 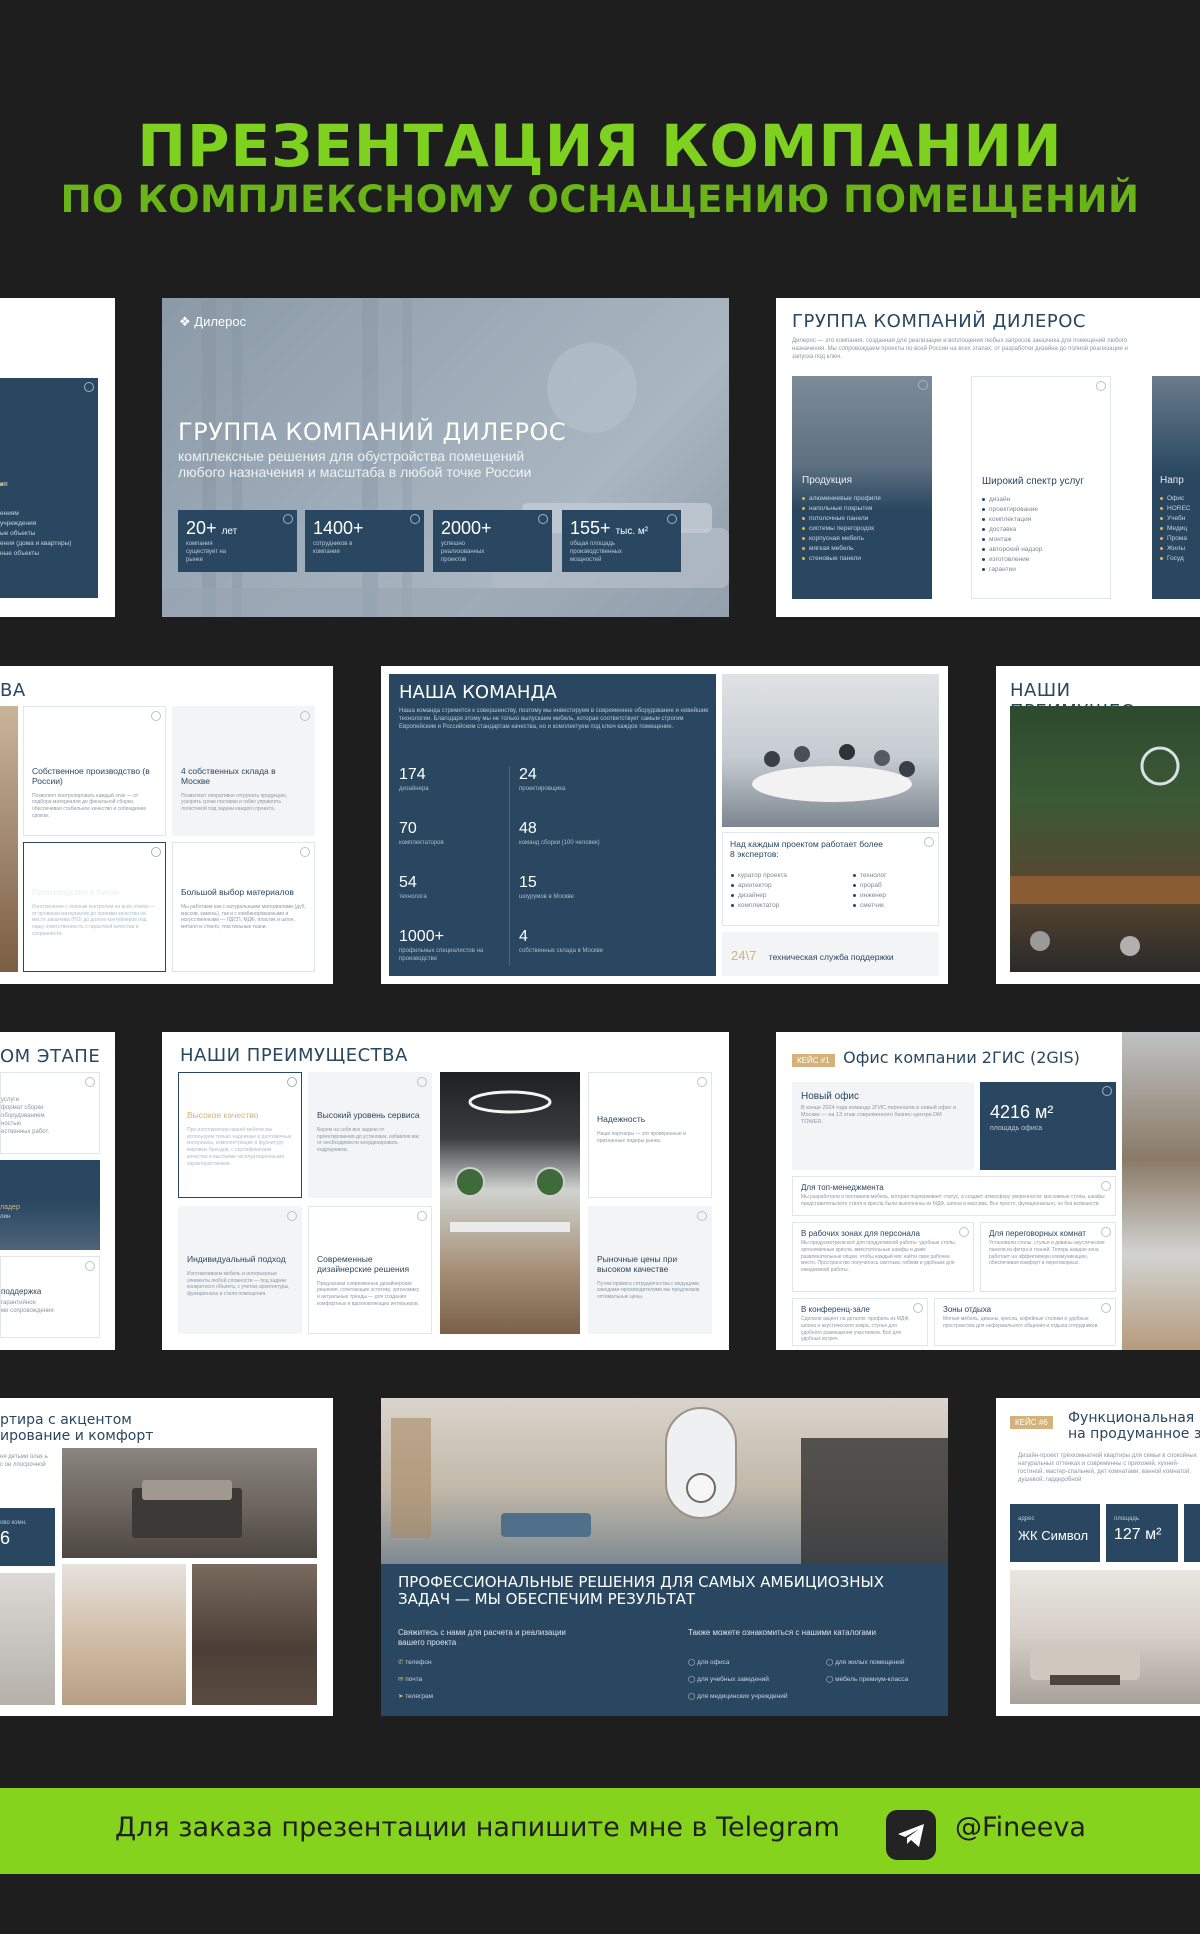 I want to click on contact-label: почта, so click(x=414, y=1679).